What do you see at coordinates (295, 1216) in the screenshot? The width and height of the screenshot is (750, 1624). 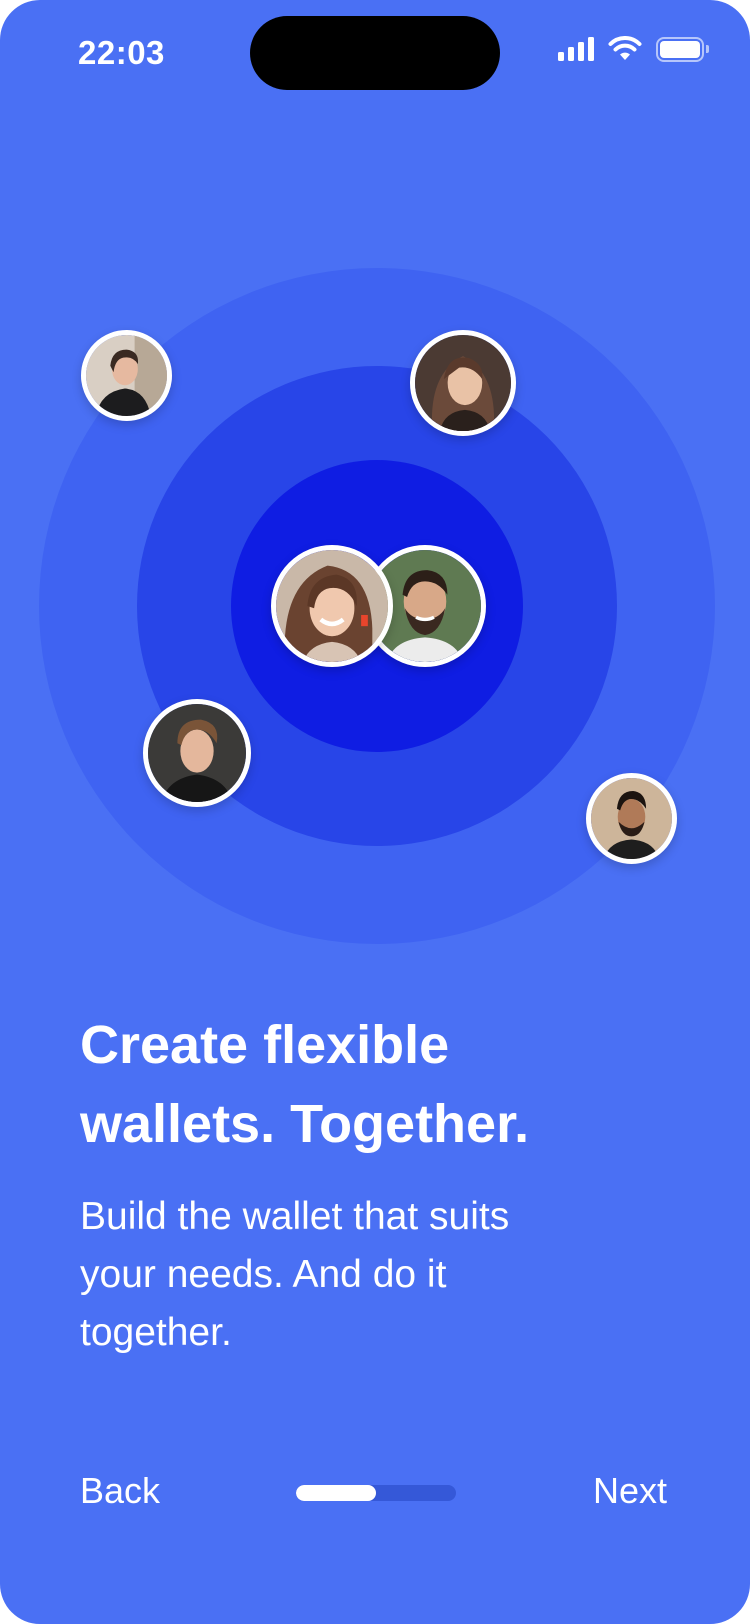 I see `subtitle-line-1: Build the wallet that suits` at bounding box center [295, 1216].